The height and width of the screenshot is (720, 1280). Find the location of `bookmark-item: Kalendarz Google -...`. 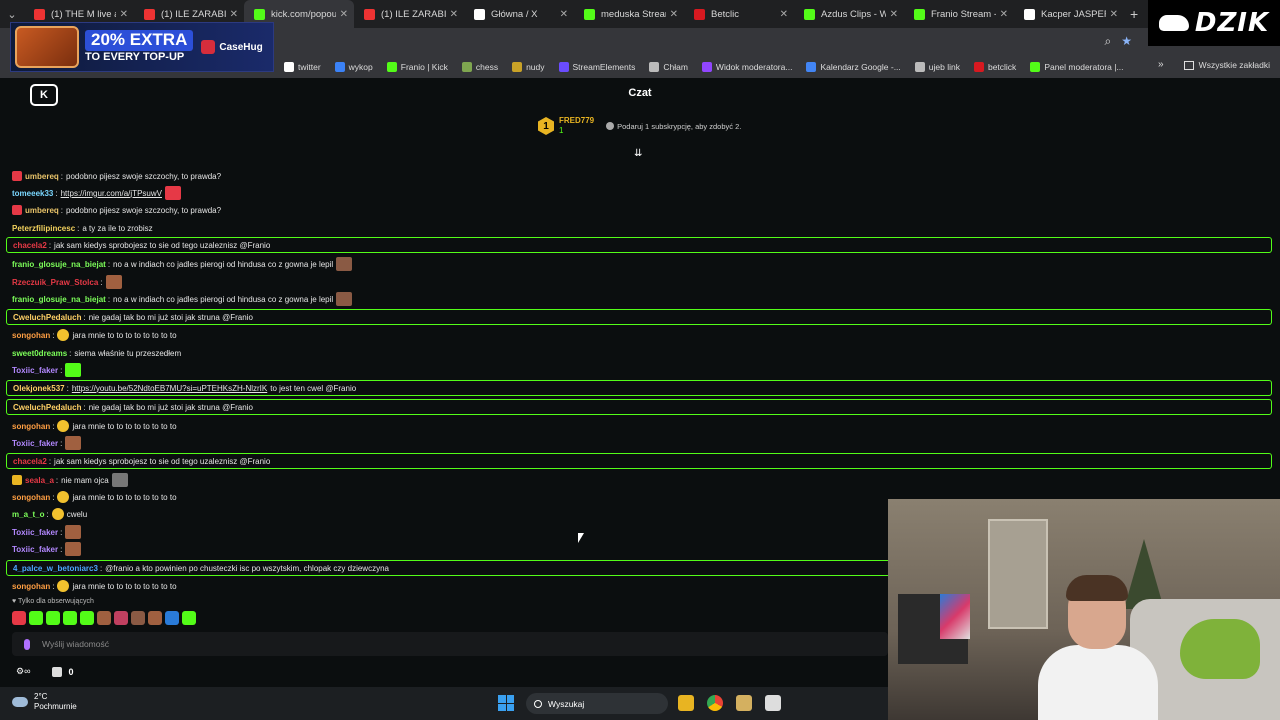

bookmark-item: Kalendarz Google -... is located at coordinates (853, 67).